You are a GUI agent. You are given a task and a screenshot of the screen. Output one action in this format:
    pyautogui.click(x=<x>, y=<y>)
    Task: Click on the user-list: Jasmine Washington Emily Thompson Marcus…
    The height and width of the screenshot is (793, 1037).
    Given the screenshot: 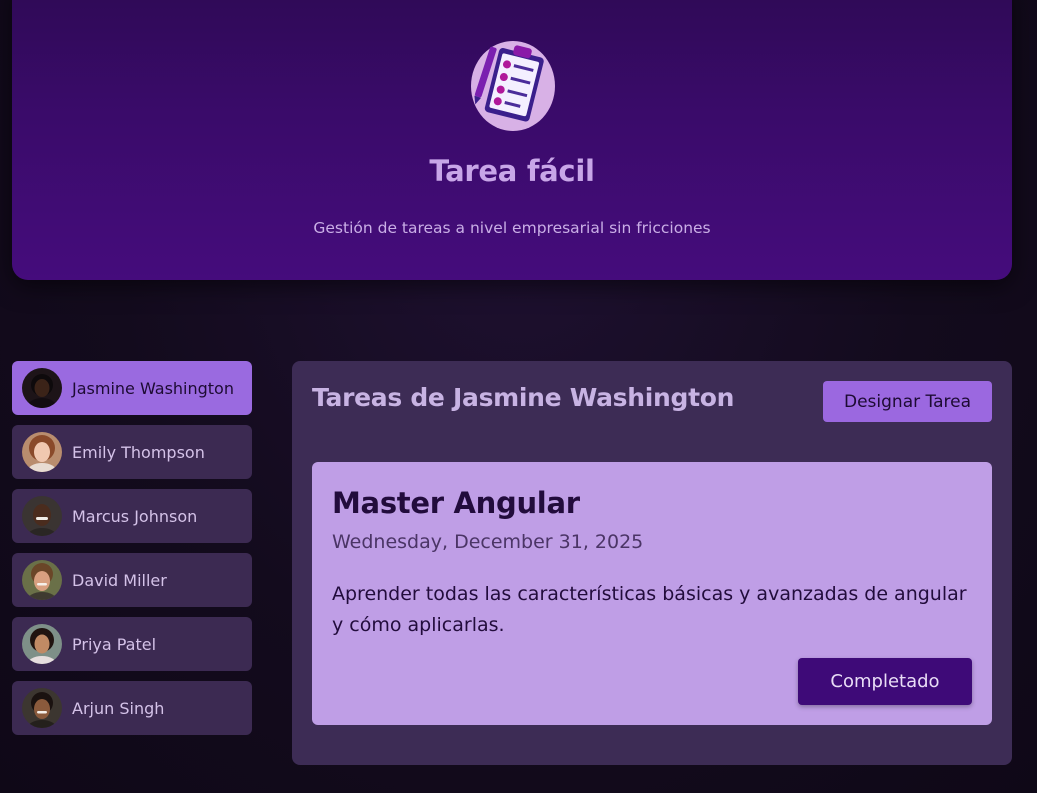 What is the action you would take?
    pyautogui.click(x=132, y=553)
    